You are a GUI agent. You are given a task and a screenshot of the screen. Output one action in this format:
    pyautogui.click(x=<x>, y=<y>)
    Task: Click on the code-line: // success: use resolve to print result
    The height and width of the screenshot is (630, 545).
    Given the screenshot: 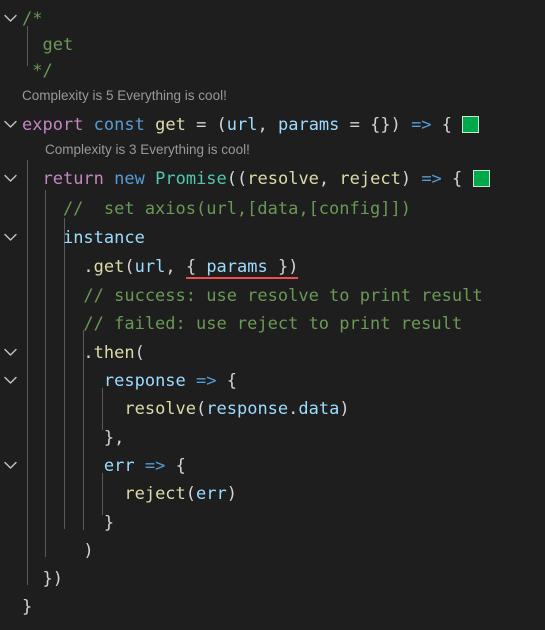 What is the action you would take?
    pyautogui.click(x=272, y=296)
    